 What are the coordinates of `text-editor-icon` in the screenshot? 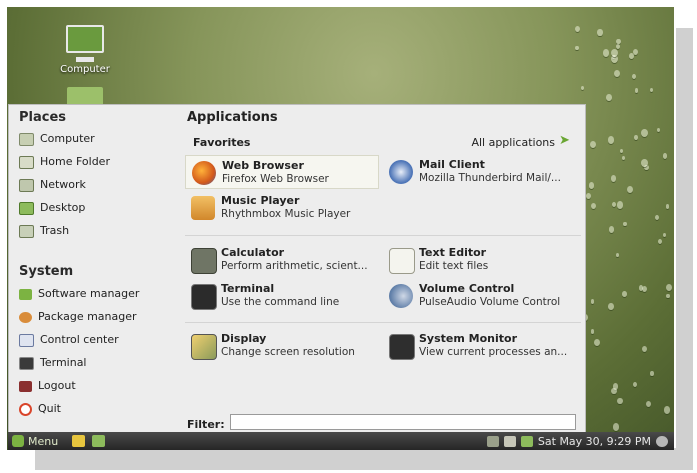 It's located at (402, 261).